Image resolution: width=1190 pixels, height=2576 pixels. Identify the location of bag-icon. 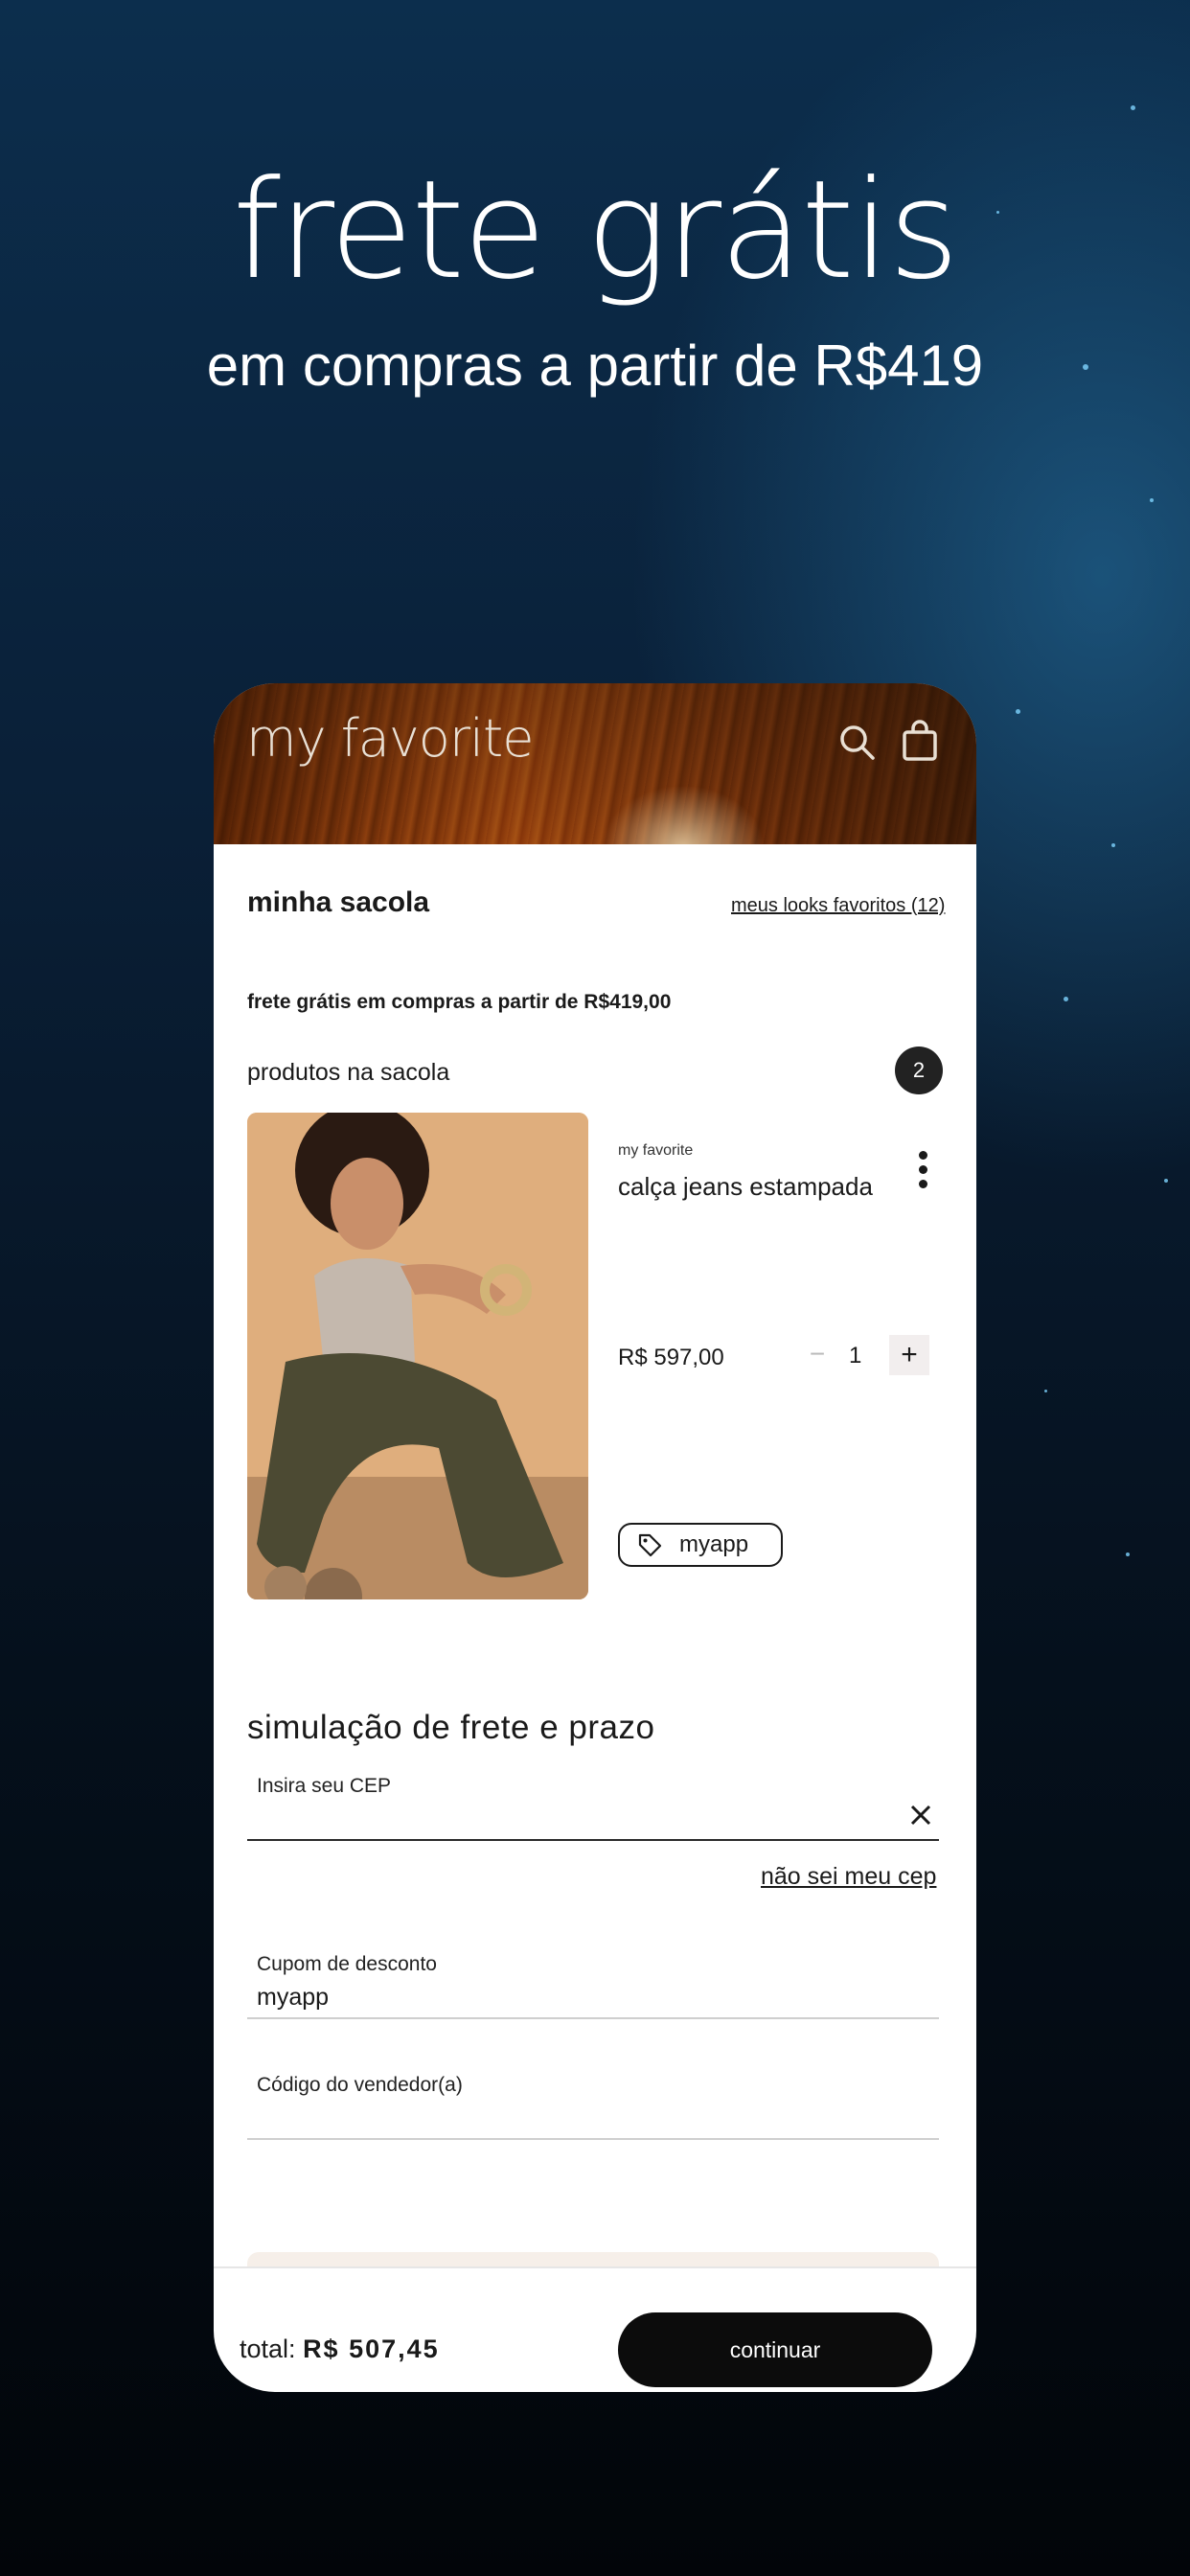
(920, 741).